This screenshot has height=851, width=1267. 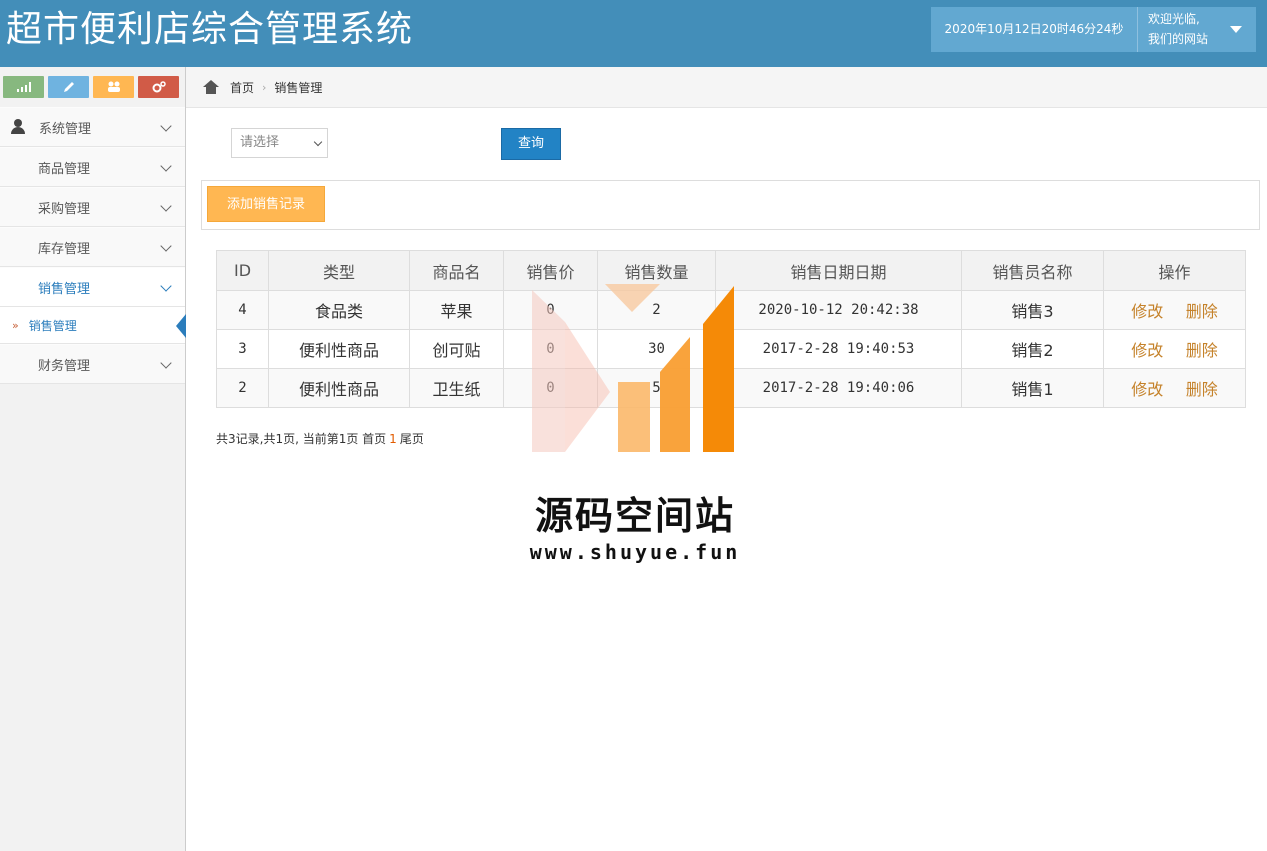 What do you see at coordinates (266, 204) in the screenshot?
I see `add-sales-record-button: 添加销售记录` at bounding box center [266, 204].